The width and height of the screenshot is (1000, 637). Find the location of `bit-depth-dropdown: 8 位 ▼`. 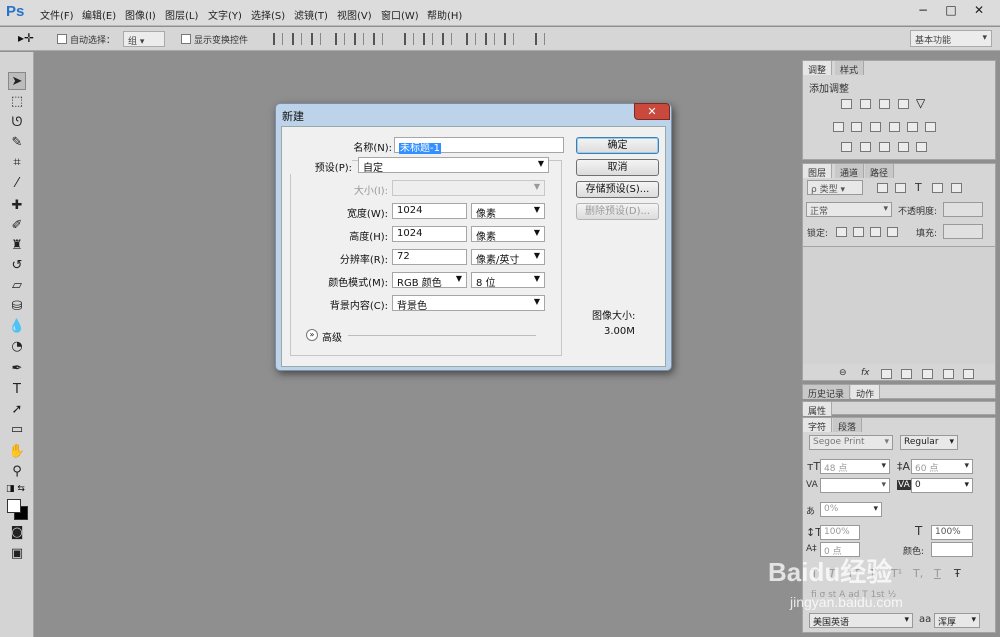

bit-depth-dropdown: 8 位 ▼ is located at coordinates (508, 280).